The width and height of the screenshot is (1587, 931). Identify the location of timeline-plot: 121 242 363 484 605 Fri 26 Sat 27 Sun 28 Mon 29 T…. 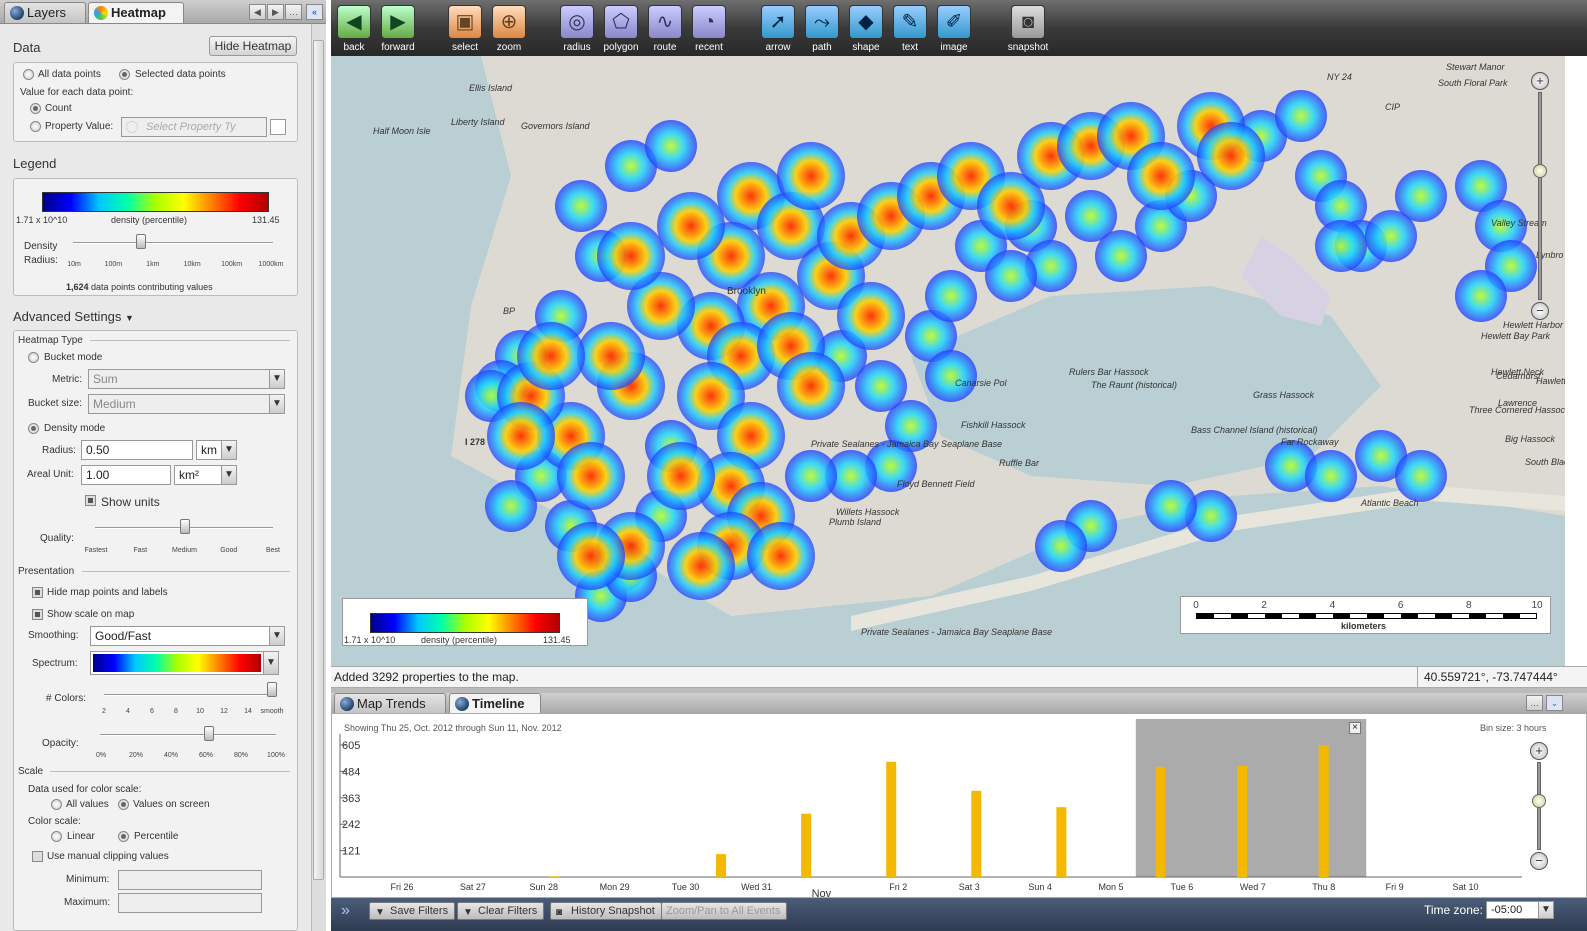
(927, 806).